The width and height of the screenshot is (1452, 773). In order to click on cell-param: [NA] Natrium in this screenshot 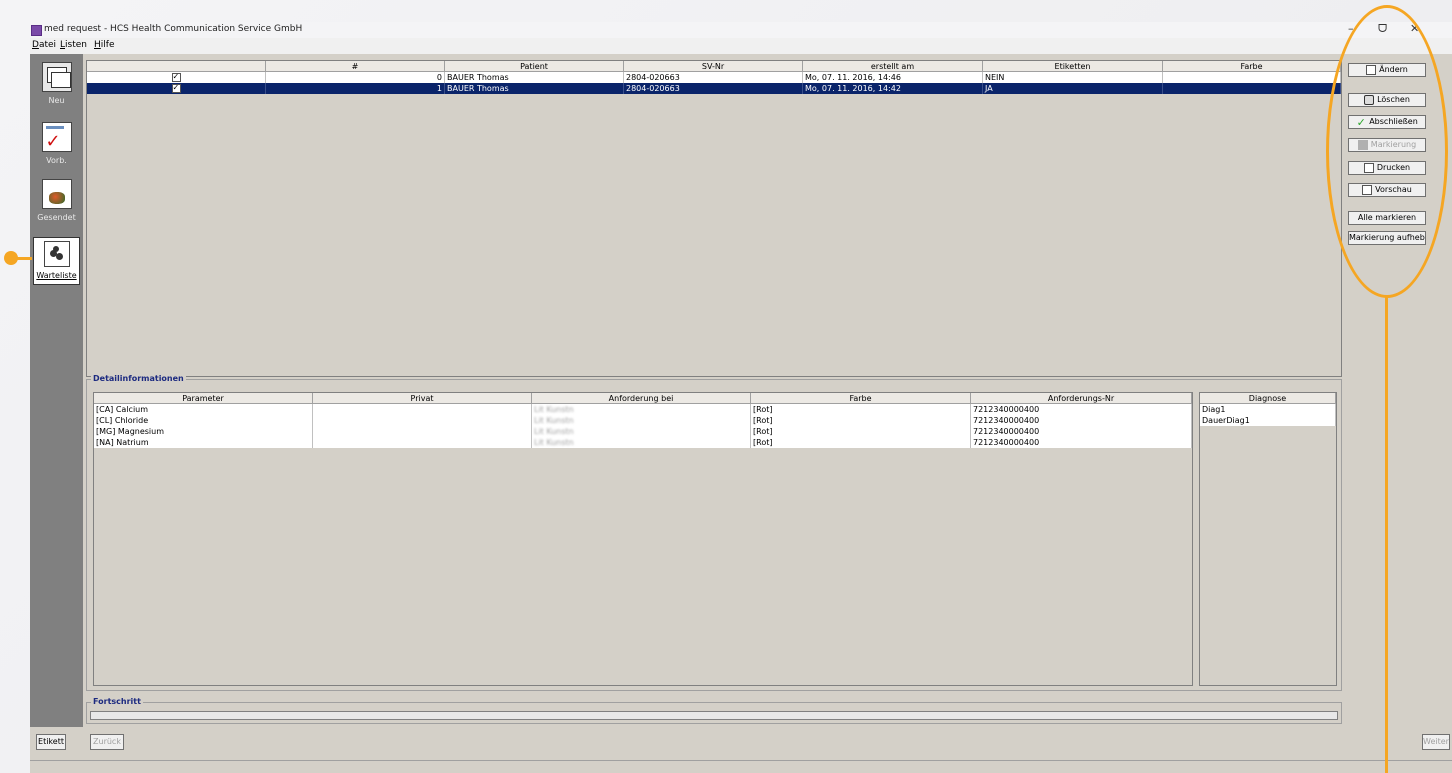, I will do `click(203, 442)`.